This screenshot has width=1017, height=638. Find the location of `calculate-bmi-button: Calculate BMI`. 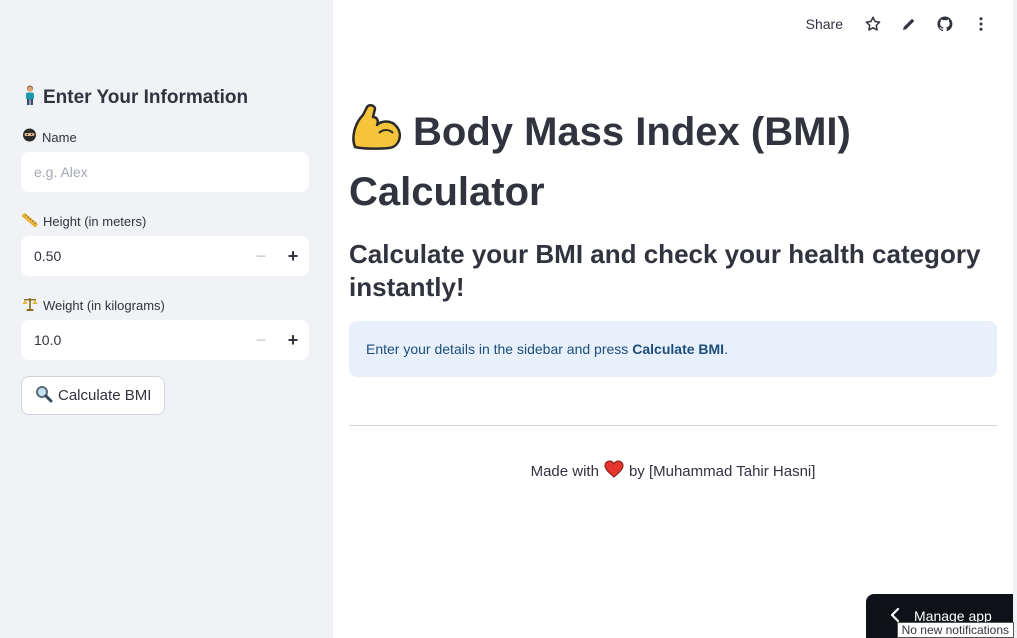

calculate-bmi-button: Calculate BMI is located at coordinates (93, 395).